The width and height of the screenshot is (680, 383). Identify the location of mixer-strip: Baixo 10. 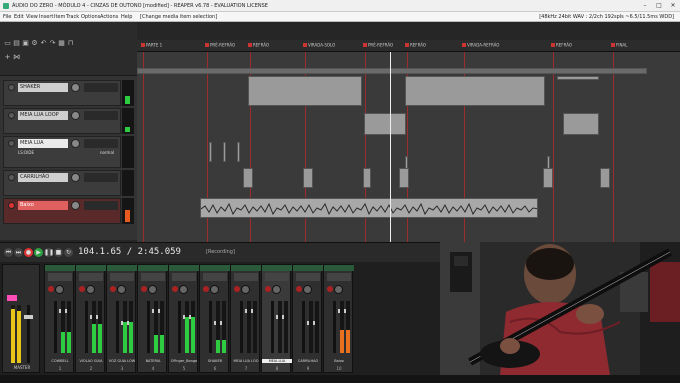
(338, 318).